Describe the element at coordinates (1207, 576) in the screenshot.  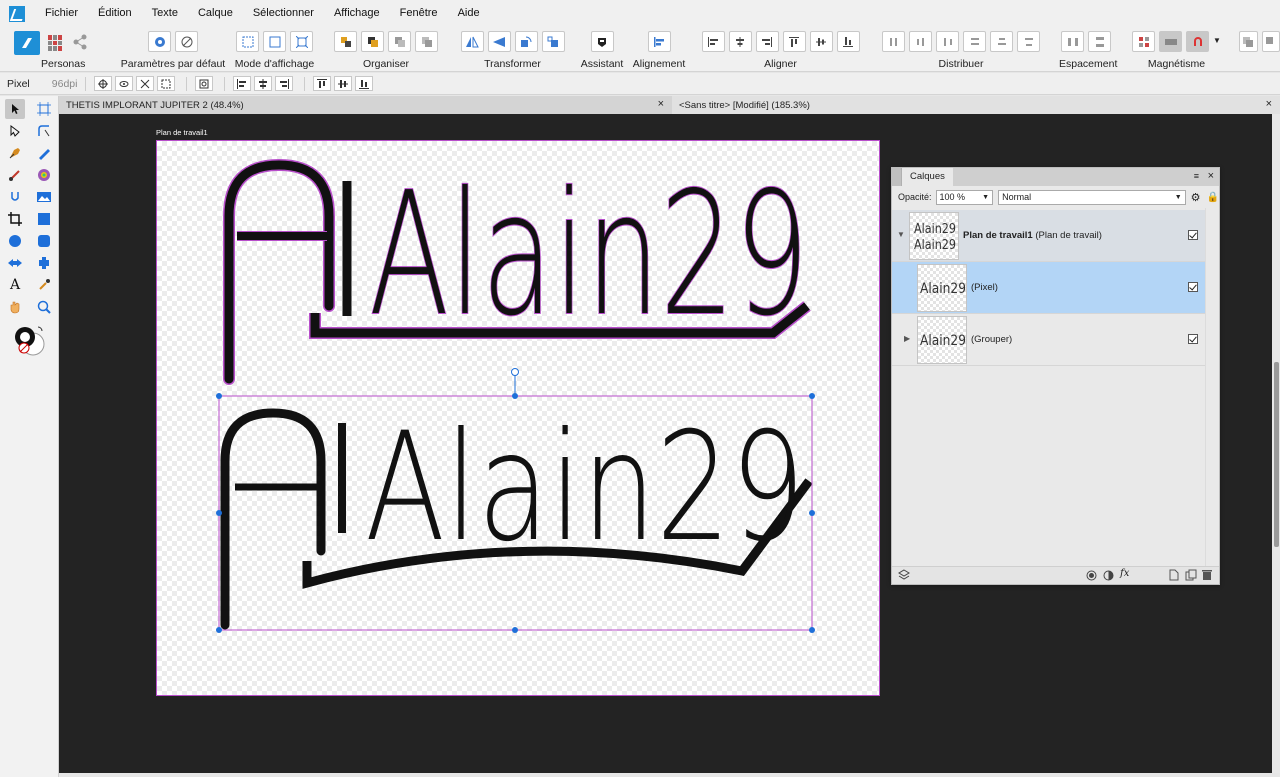
I see `trash-icon` at that location.